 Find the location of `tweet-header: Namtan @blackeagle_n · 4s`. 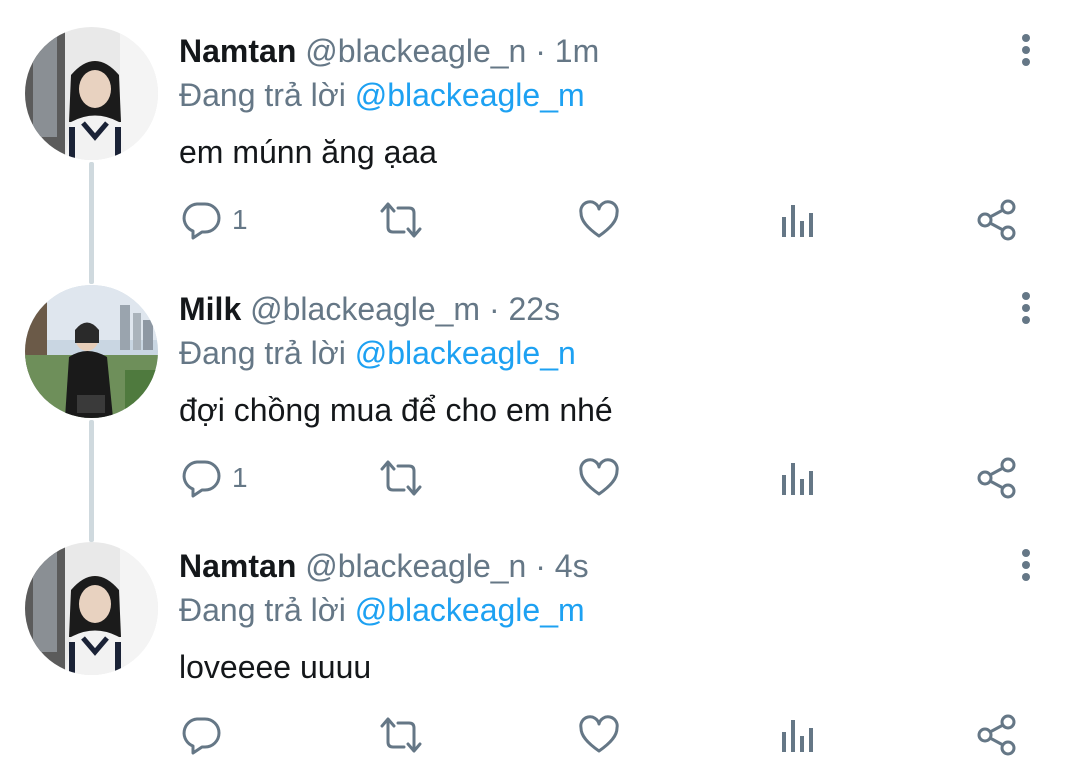

tweet-header: Namtan @blackeagle_n · 4s is located at coordinates (384, 566).